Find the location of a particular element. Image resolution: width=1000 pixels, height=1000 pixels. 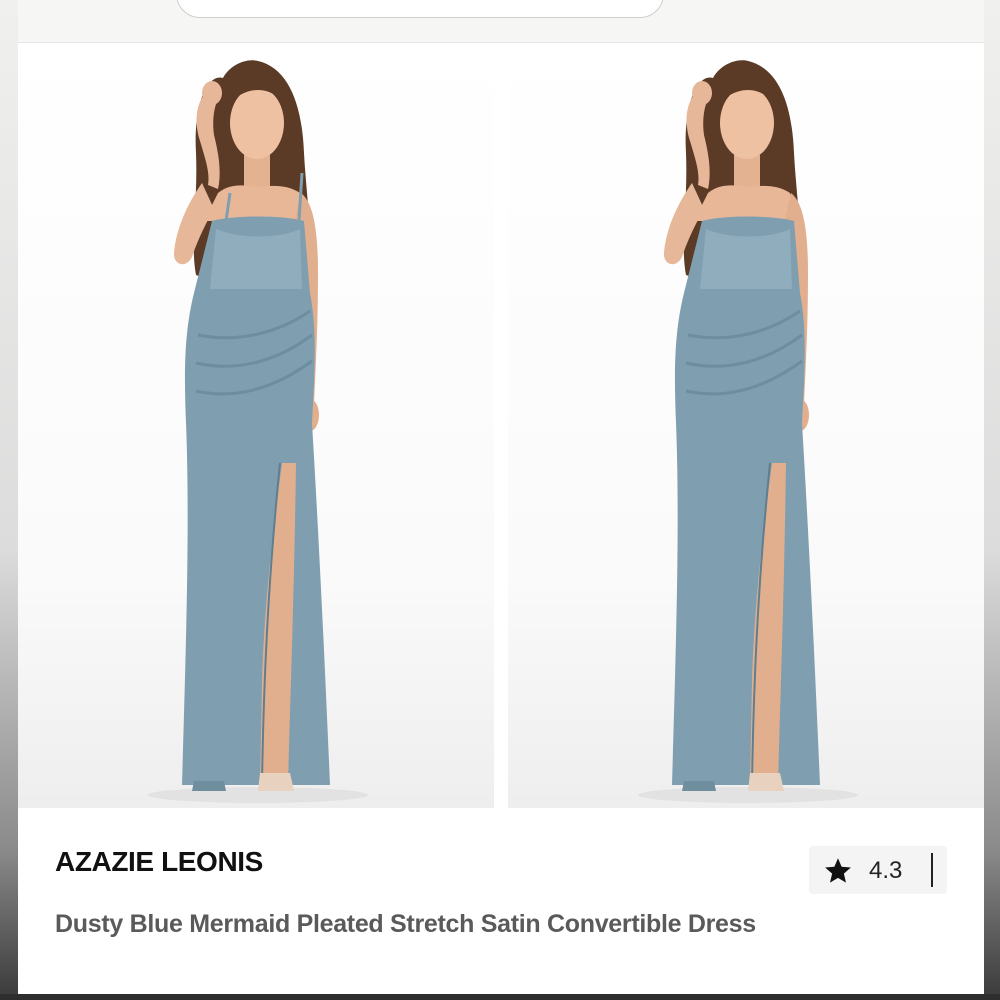

star-icon is located at coordinates (838, 870).